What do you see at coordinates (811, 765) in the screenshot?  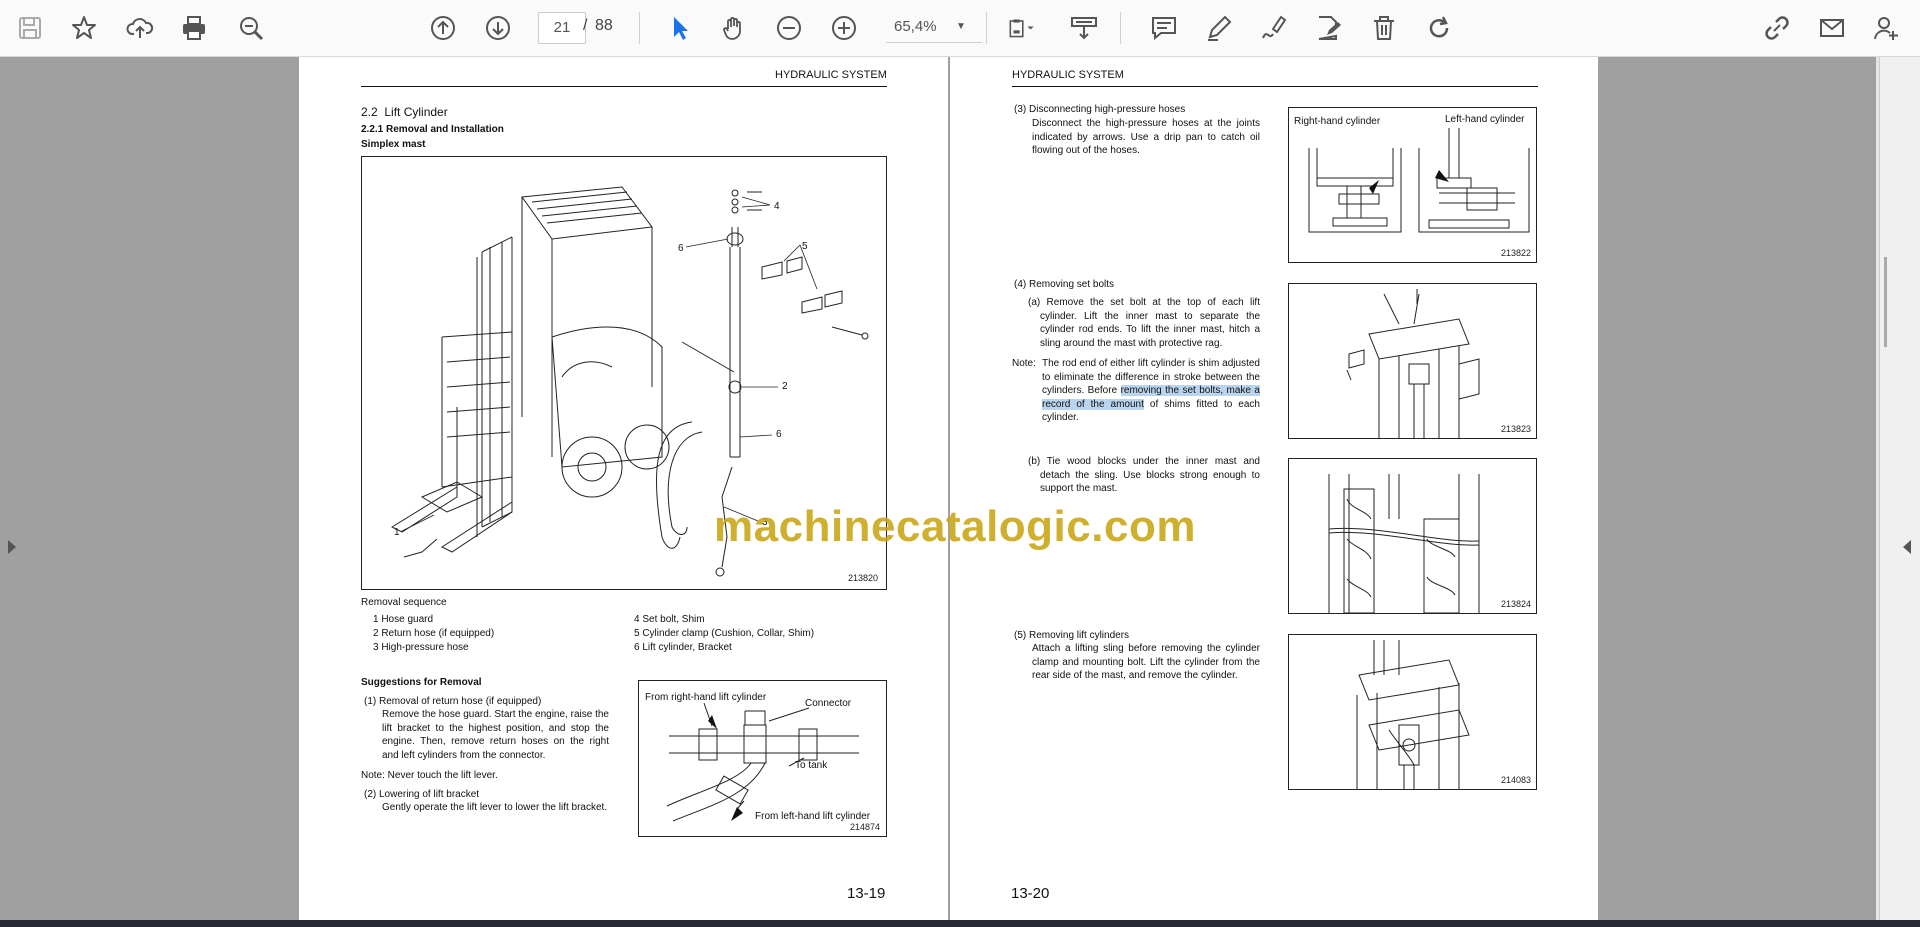 I see `figure-label: To tank` at bounding box center [811, 765].